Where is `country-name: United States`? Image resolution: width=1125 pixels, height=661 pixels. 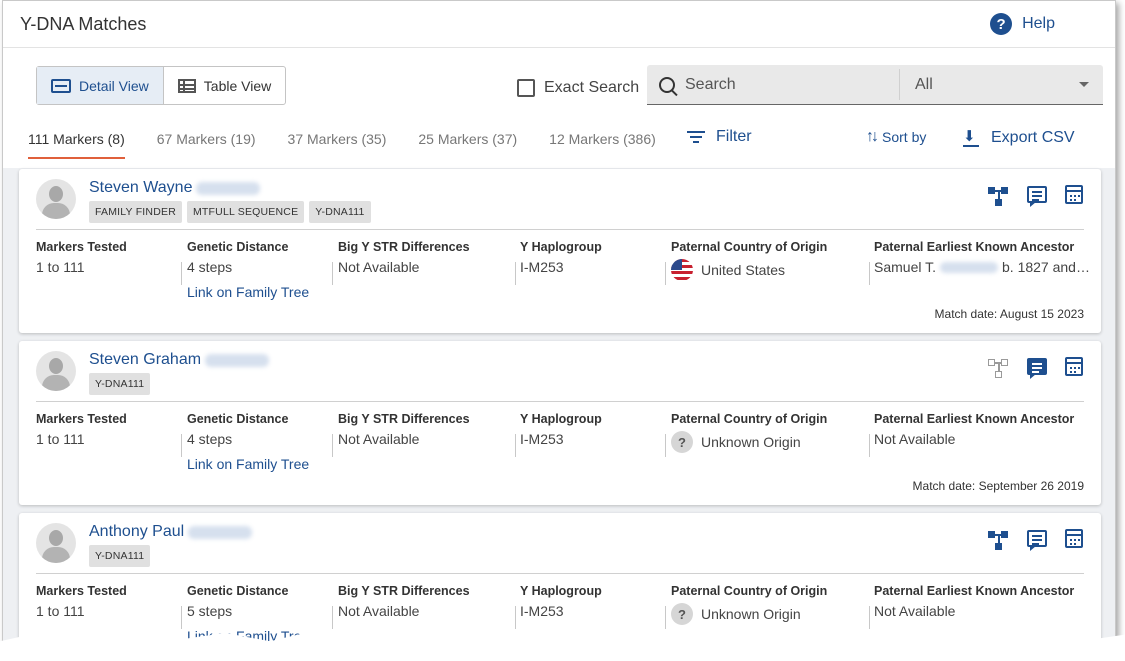
country-name: United States is located at coordinates (743, 270).